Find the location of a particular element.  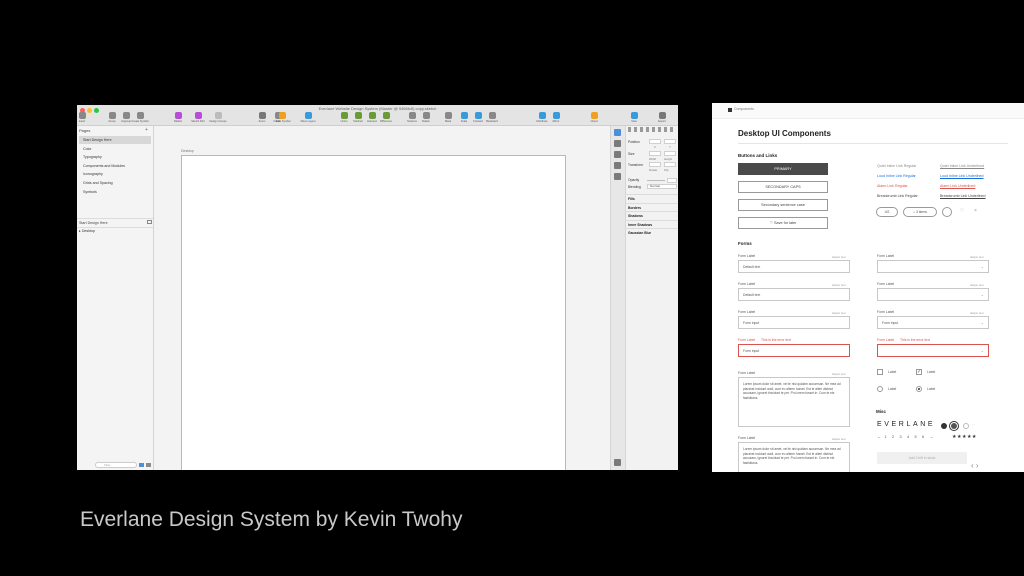

pagination-item-5: 5 is located at coordinates (916, 437).